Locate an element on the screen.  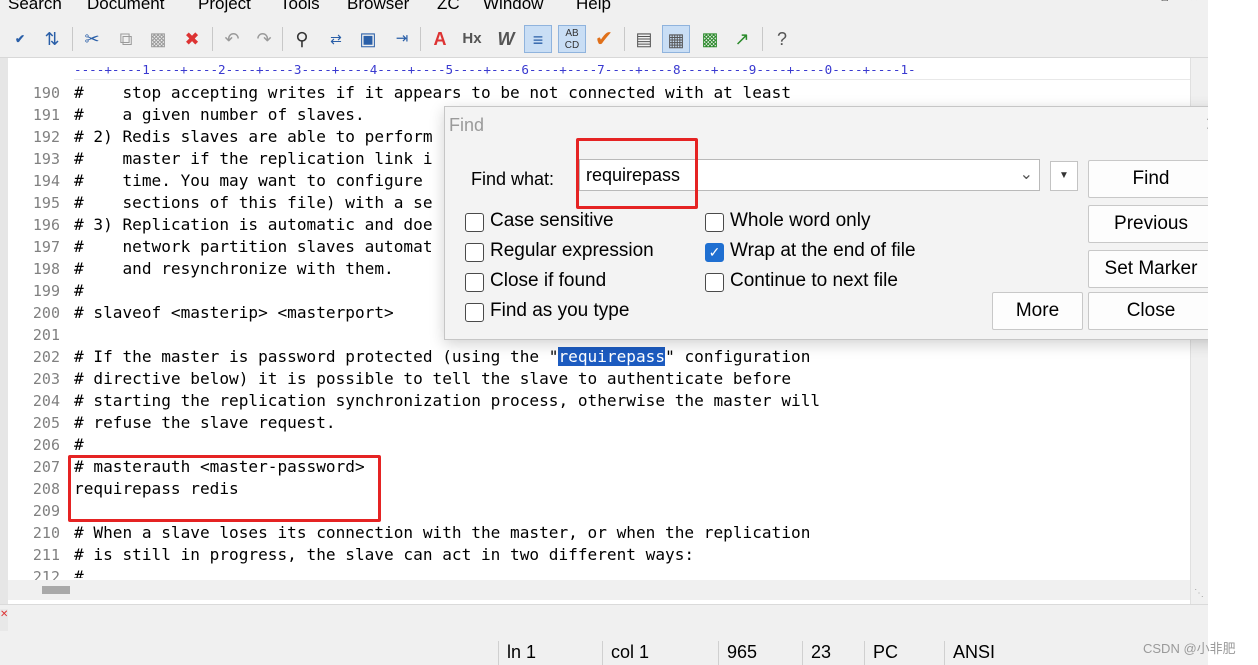
line-number: 210 is located at coordinates (46, 533).